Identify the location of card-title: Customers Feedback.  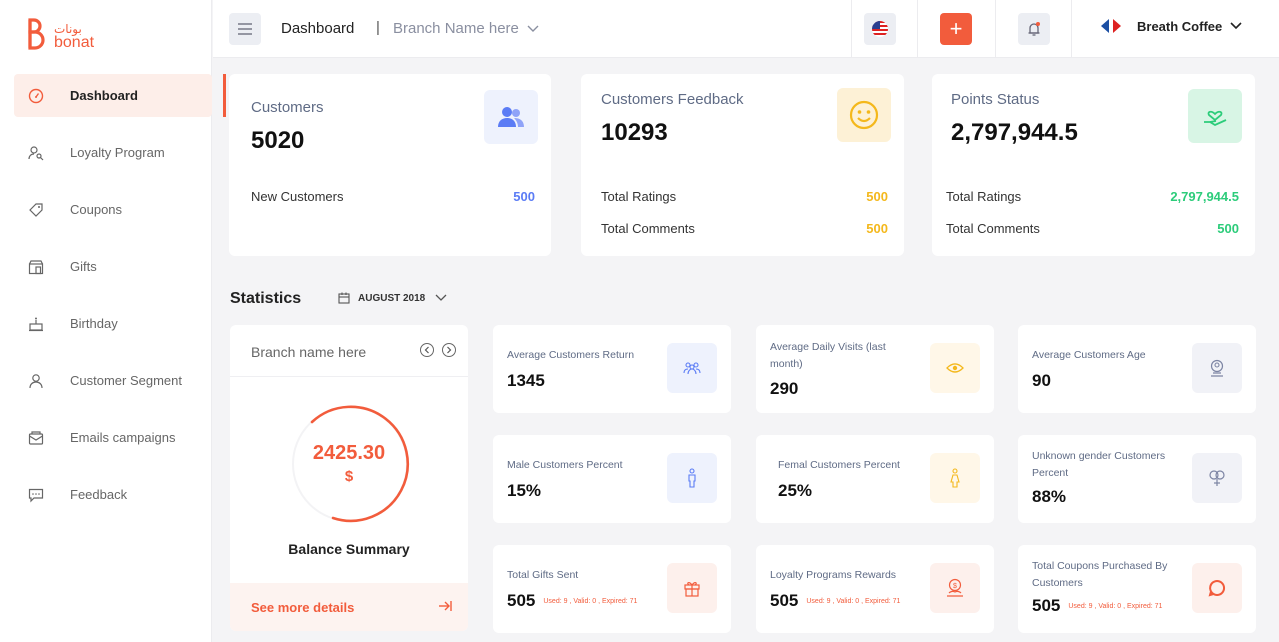
(672, 99).